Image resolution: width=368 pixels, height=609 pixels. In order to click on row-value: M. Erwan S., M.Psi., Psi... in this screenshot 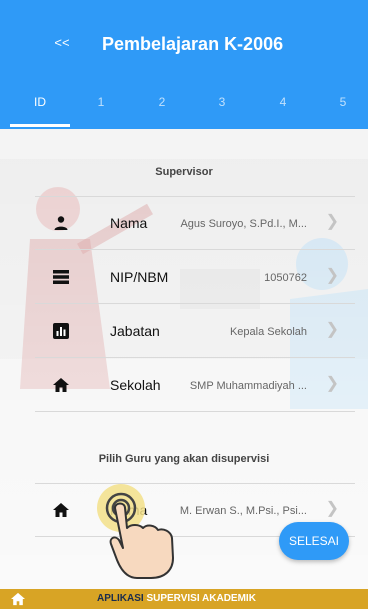, I will do `click(243, 511)`.